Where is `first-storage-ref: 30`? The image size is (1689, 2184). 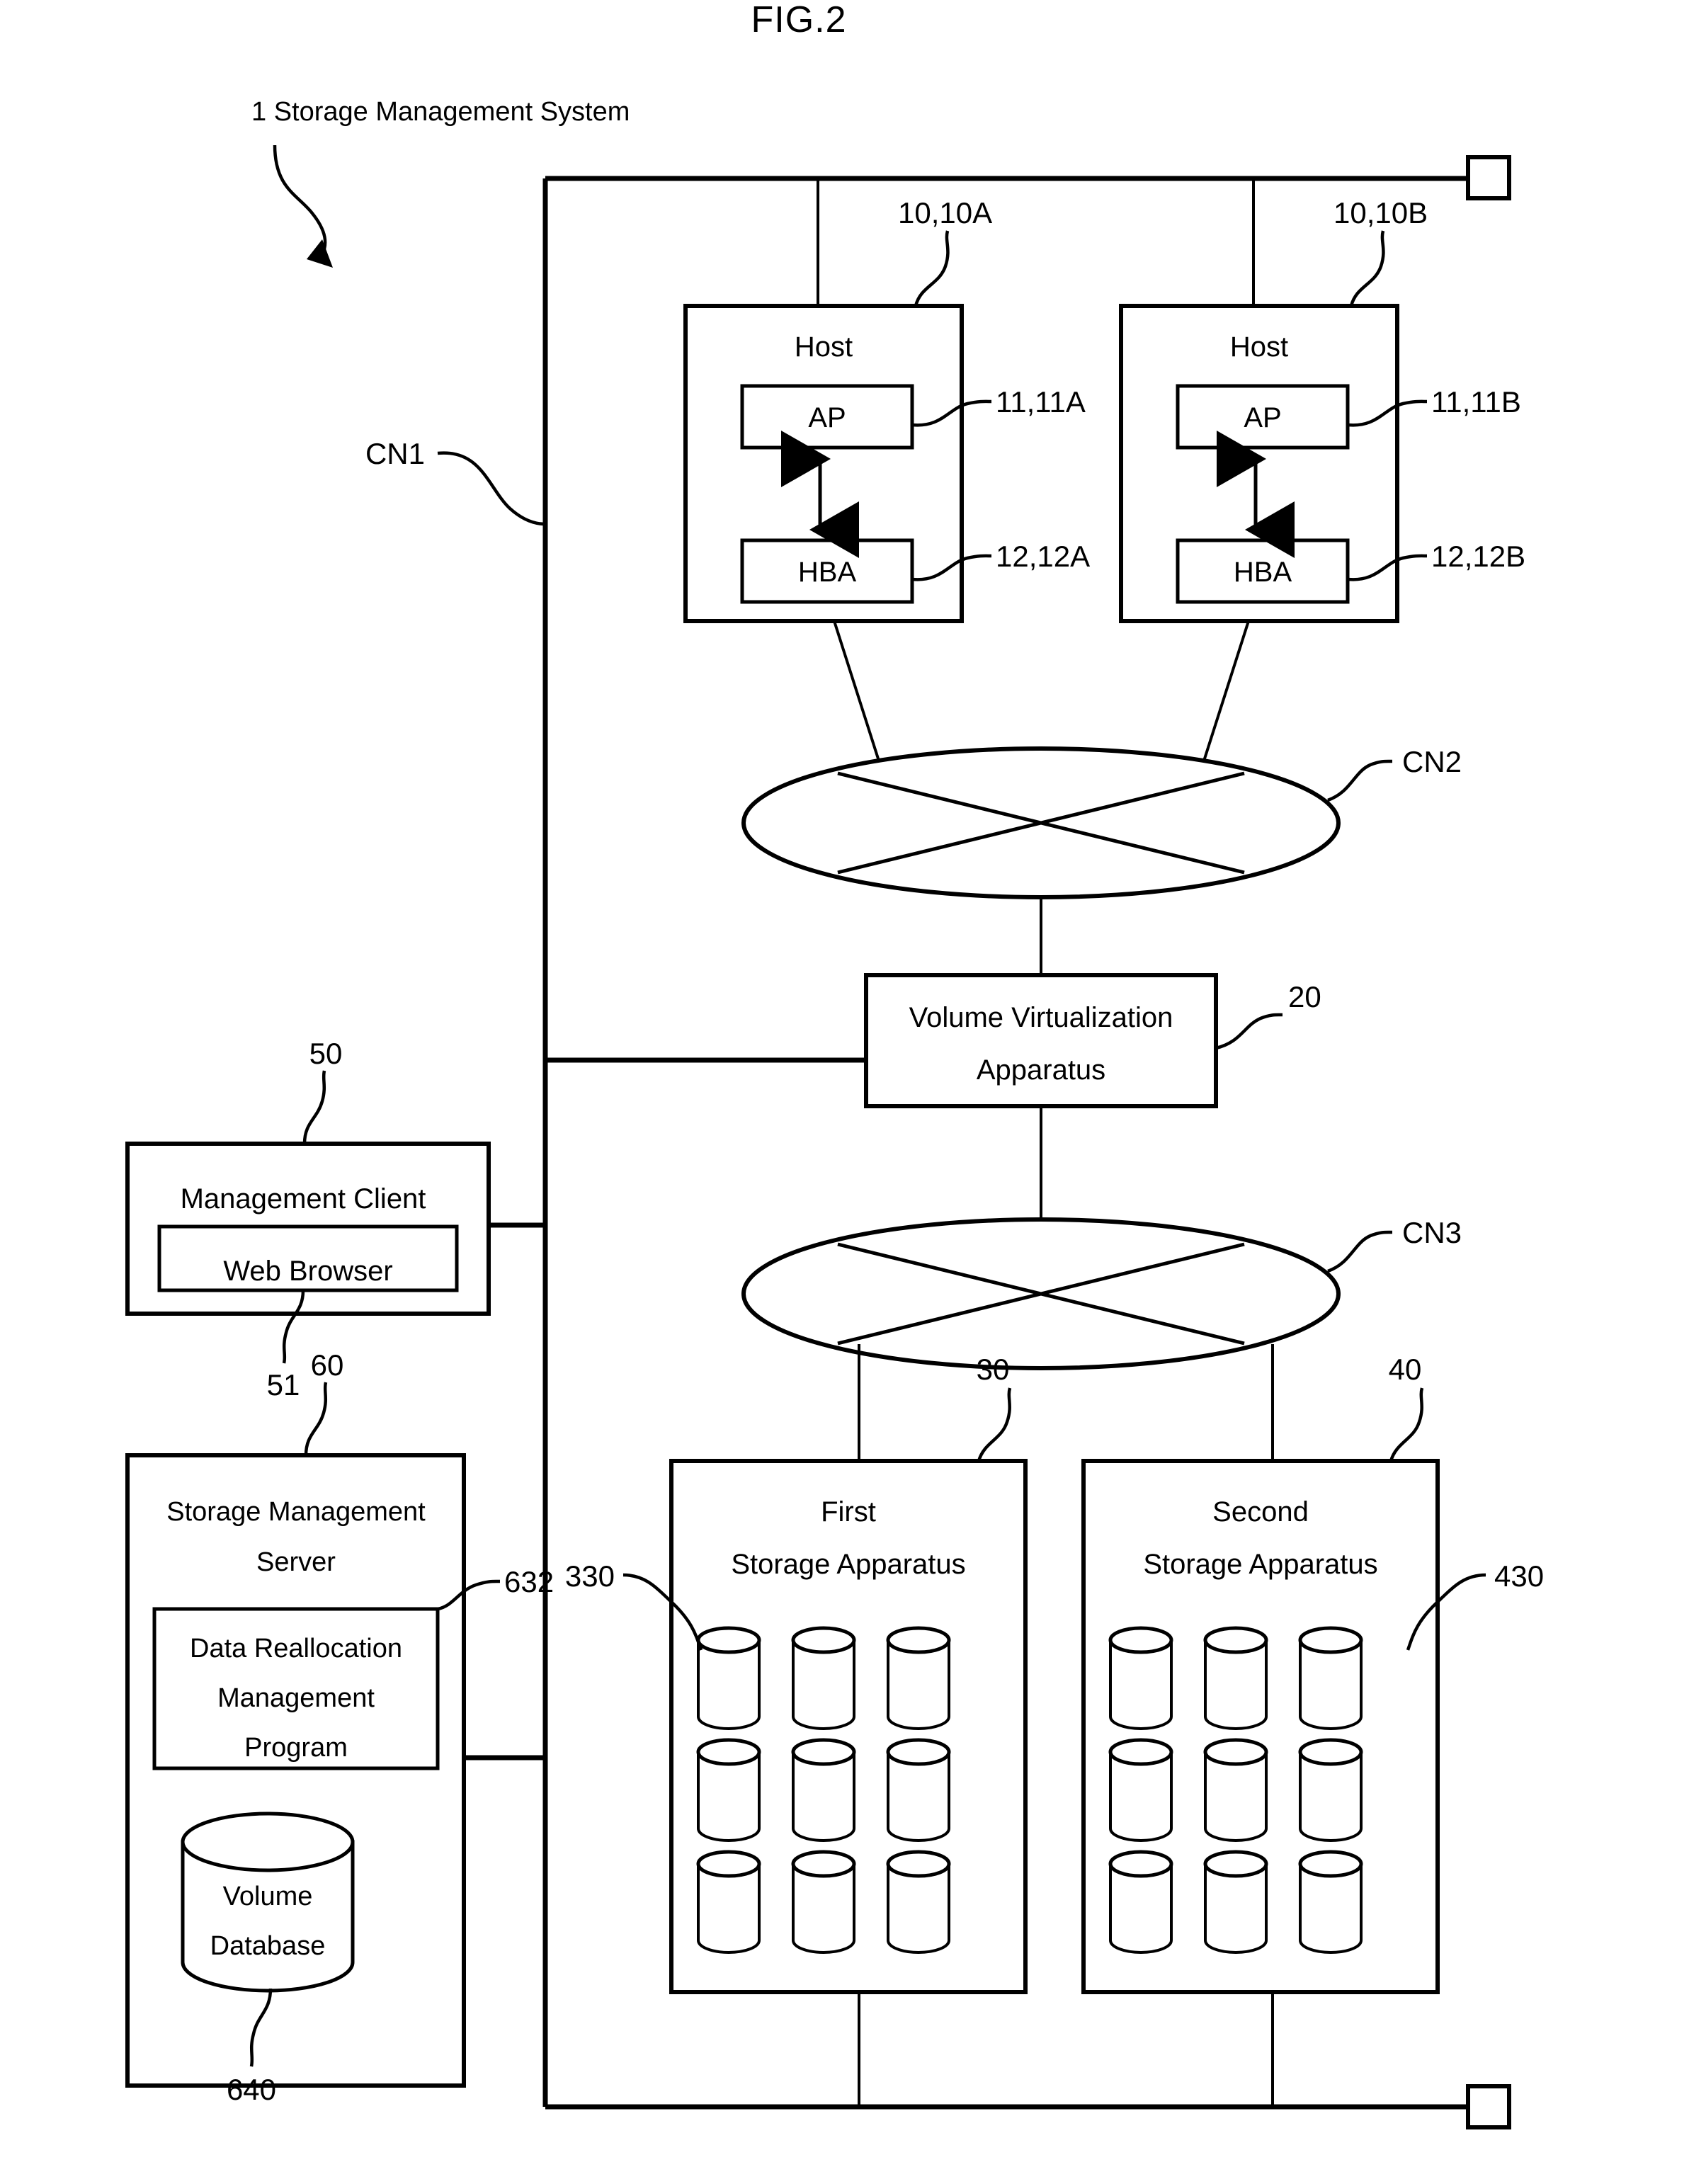 first-storage-ref: 30 is located at coordinates (993, 1370).